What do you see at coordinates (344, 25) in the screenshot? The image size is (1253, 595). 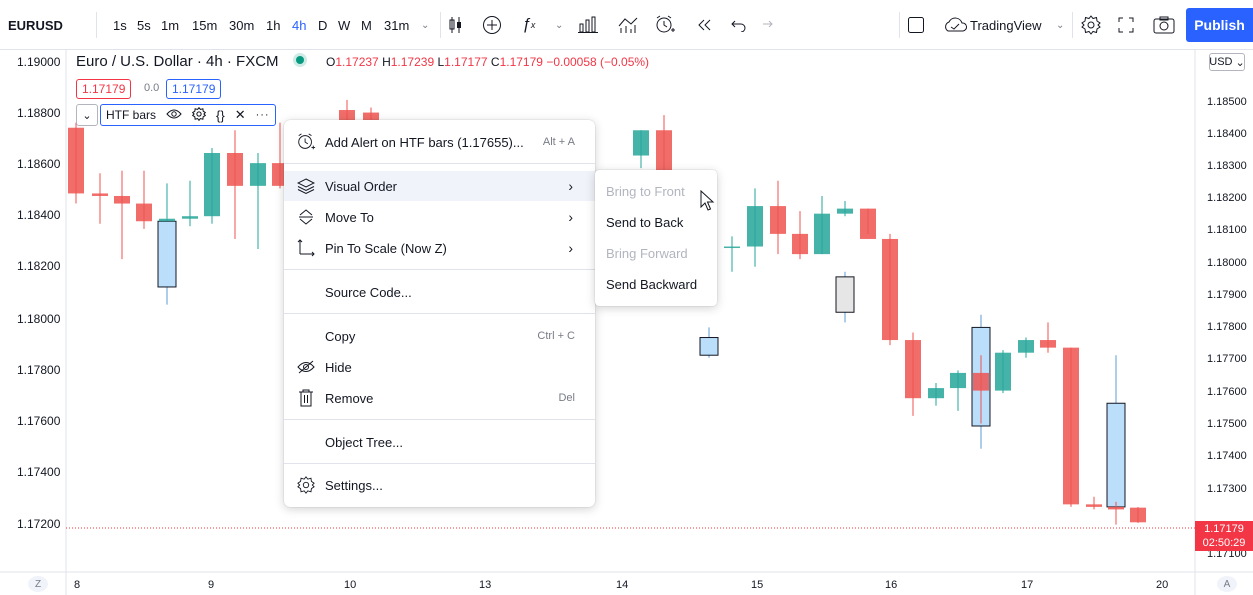 I see `interval-w: W` at bounding box center [344, 25].